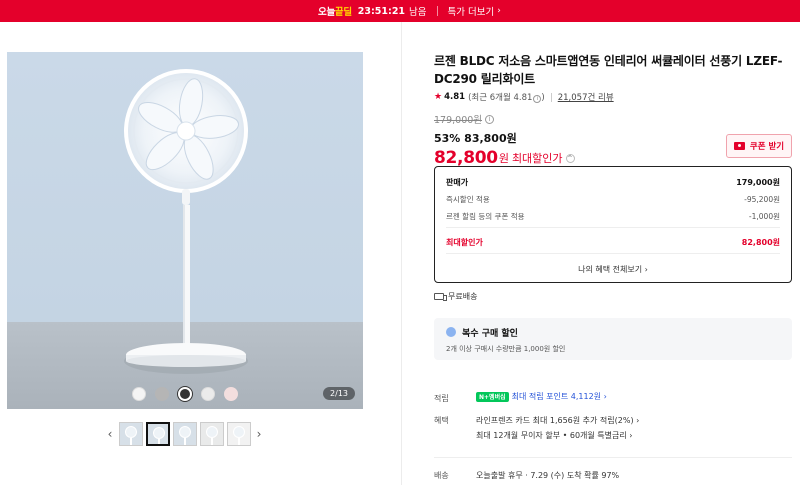 The image size is (800, 485). What do you see at coordinates (613, 119) in the screenshot?
I see `original-price-row: 179,000원 i` at bounding box center [613, 119].